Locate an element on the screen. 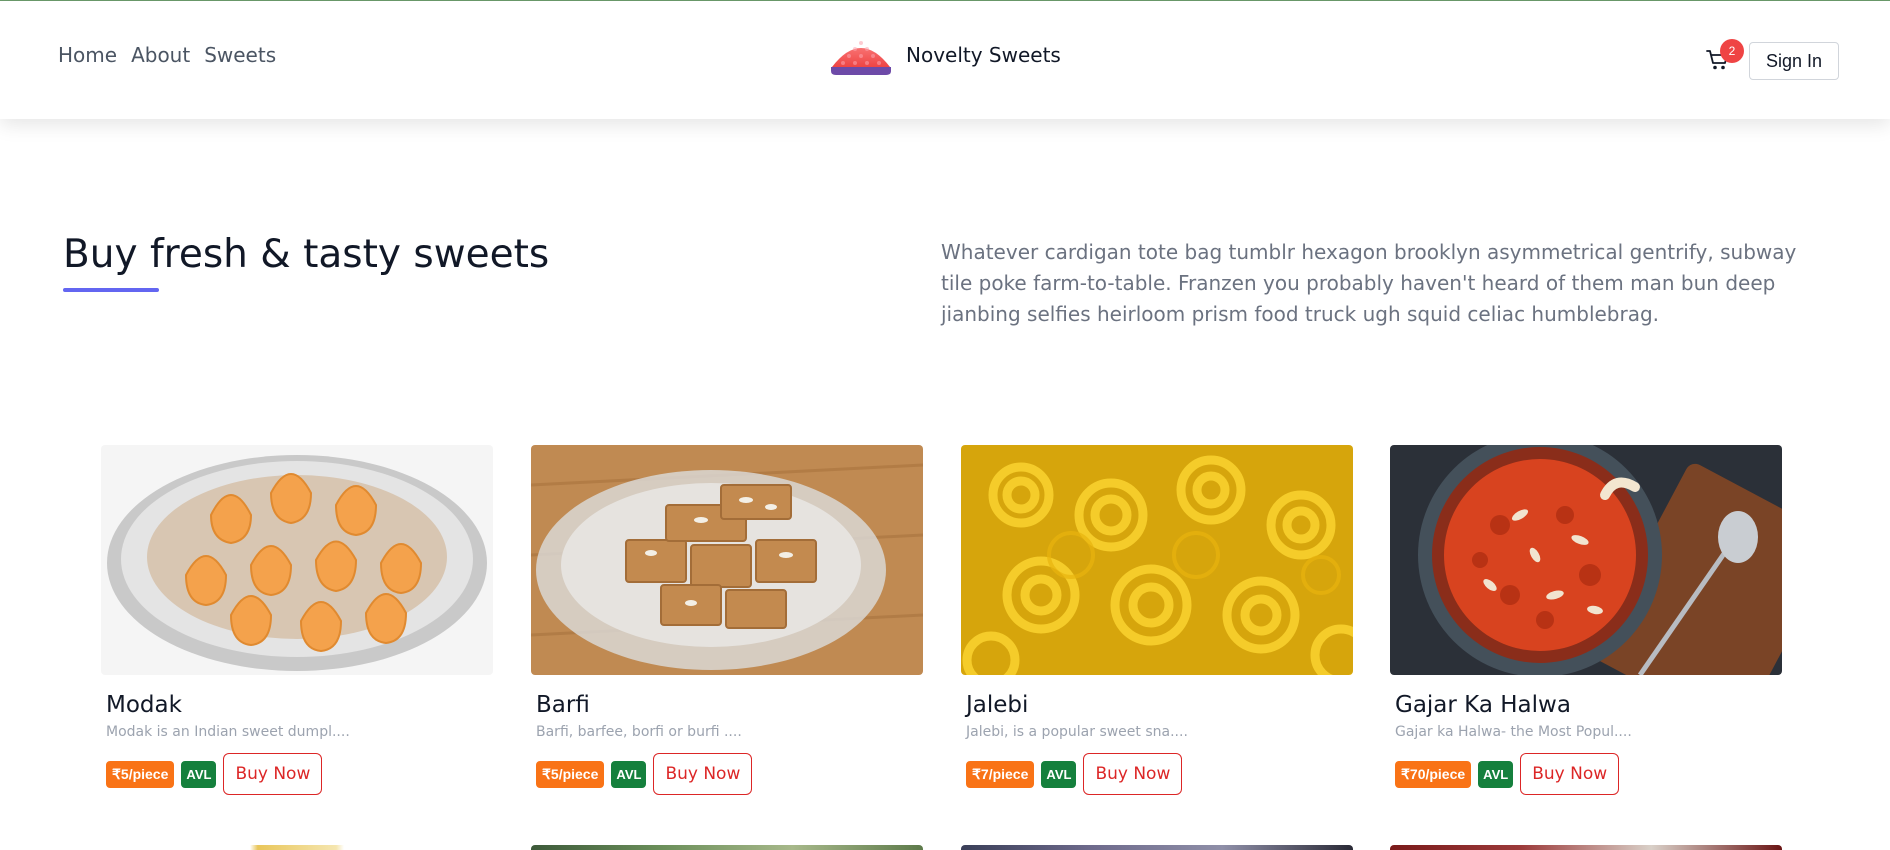 This screenshot has height=850, width=1890. price-badge: ₹7/piece is located at coordinates (1000, 774).